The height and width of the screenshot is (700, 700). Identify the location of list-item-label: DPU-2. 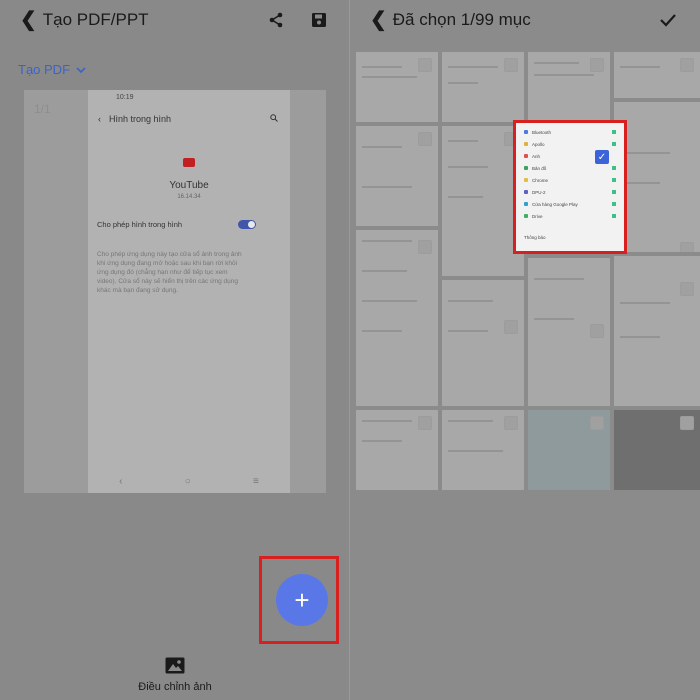
(539, 192).